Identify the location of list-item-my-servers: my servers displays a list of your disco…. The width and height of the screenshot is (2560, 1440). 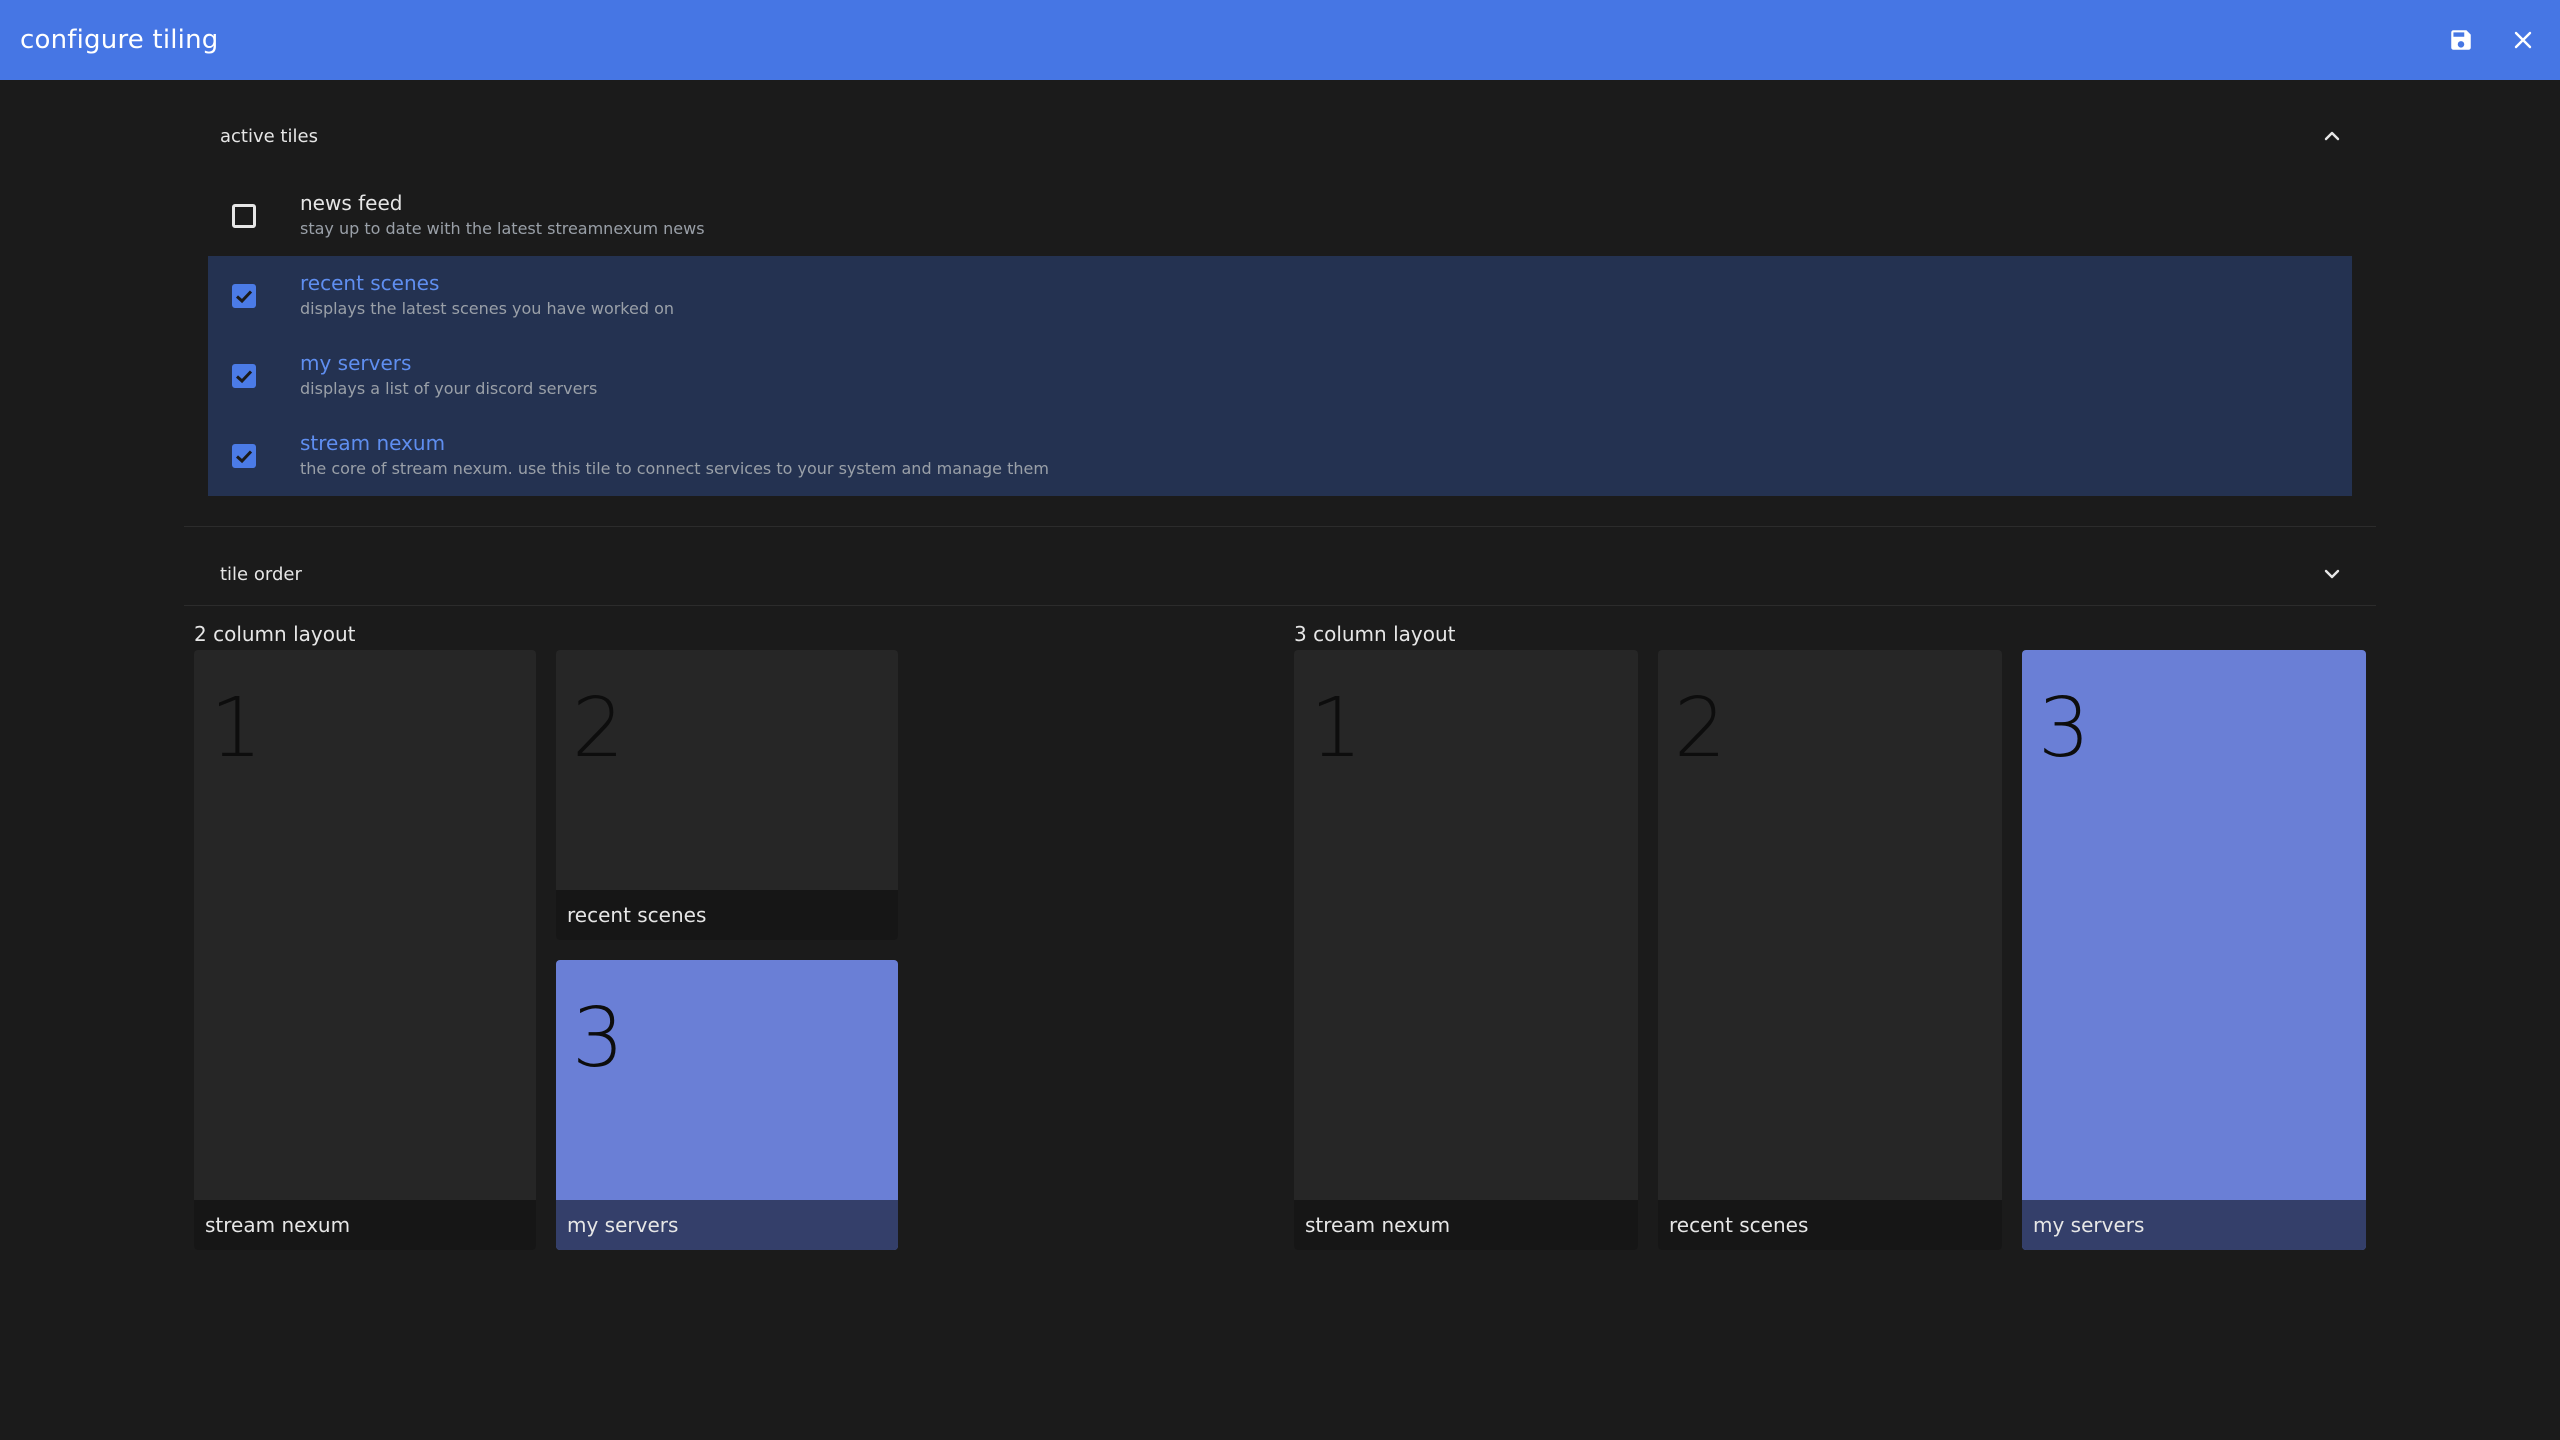
(1280, 376).